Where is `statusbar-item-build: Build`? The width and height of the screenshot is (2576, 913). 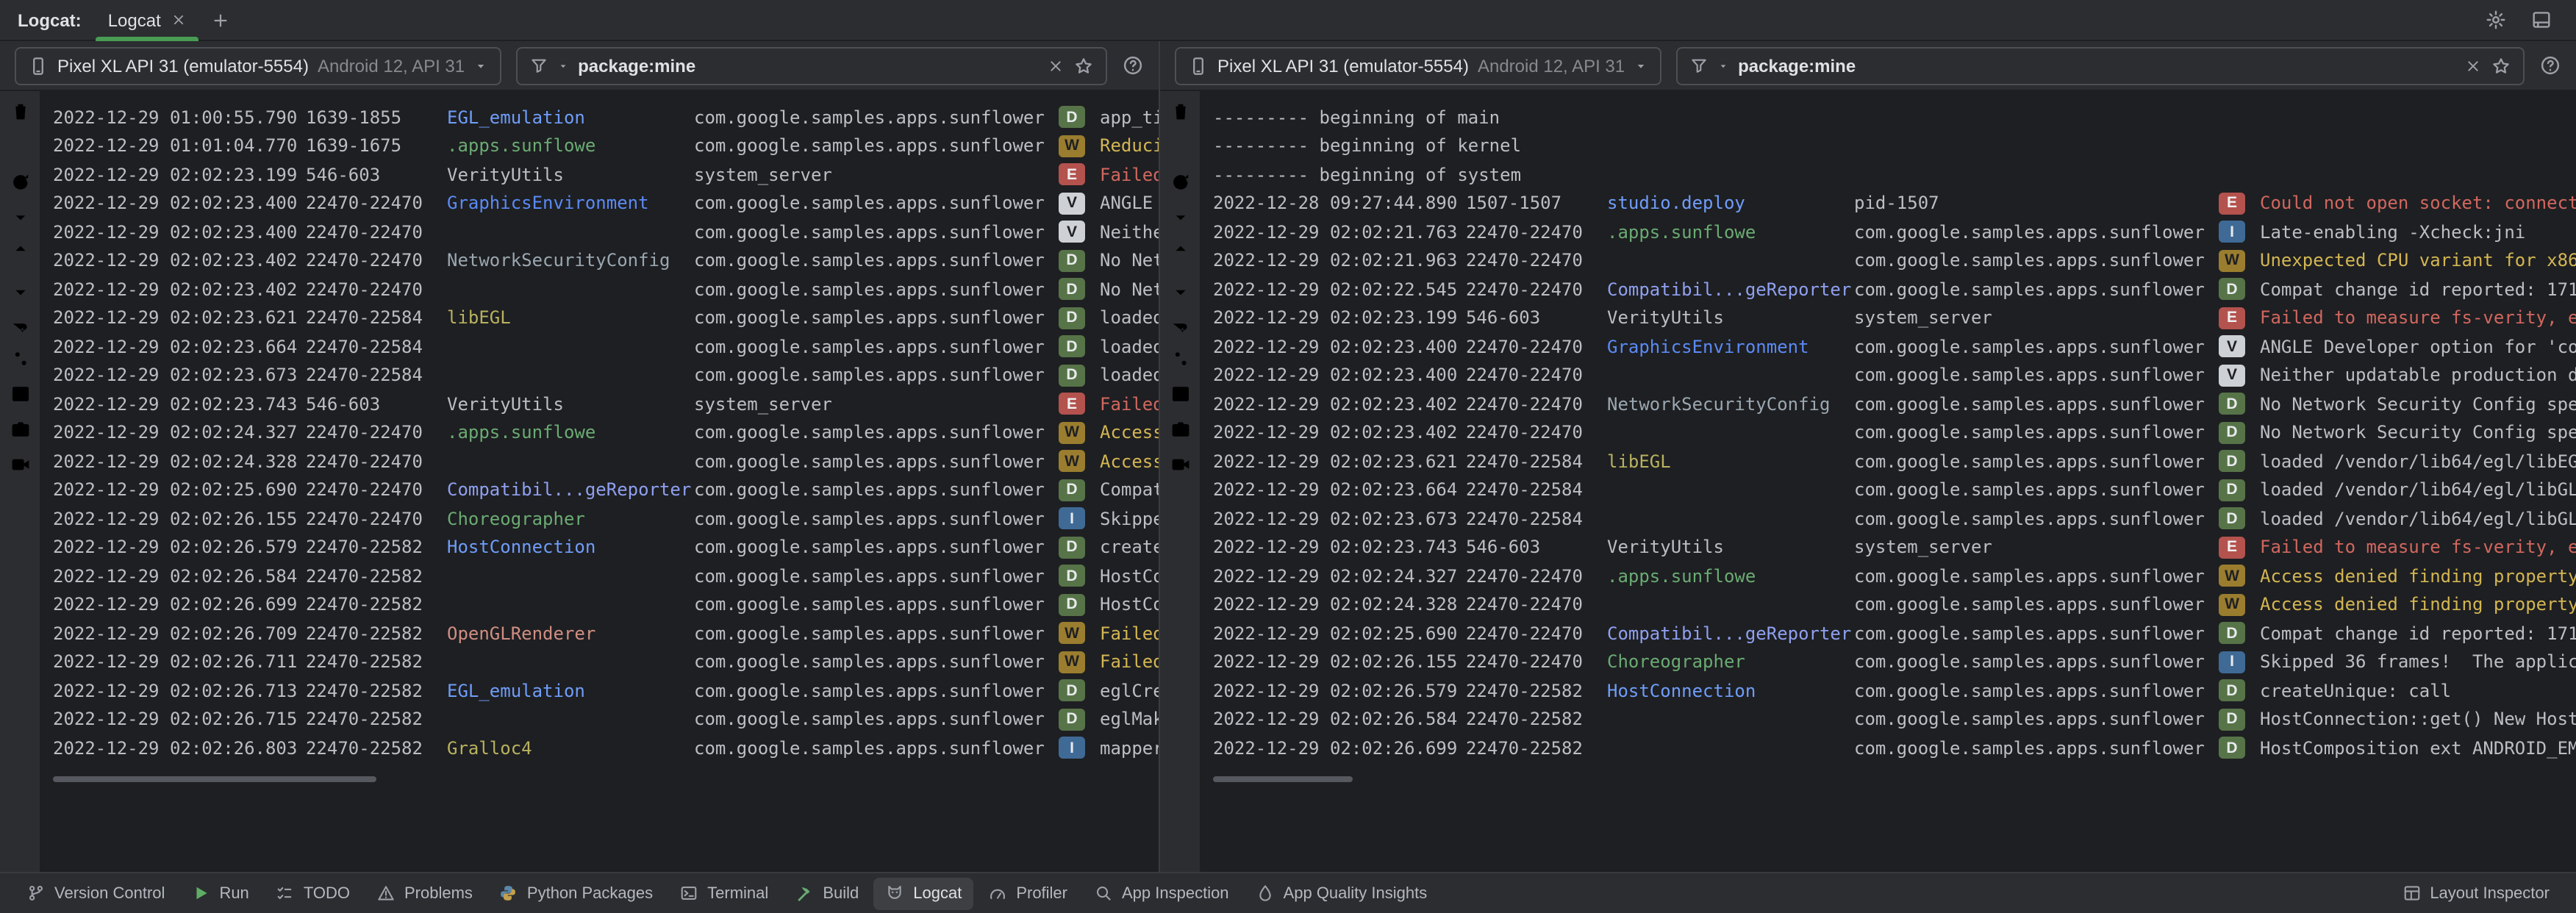 statusbar-item-build: Build is located at coordinates (827, 893).